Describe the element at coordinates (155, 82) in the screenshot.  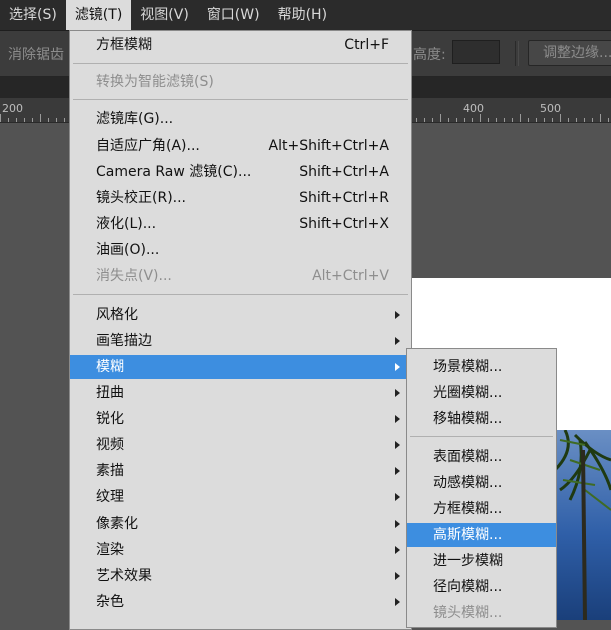
I see `menu-item-label: 转换为智能滤镜(S)` at that location.